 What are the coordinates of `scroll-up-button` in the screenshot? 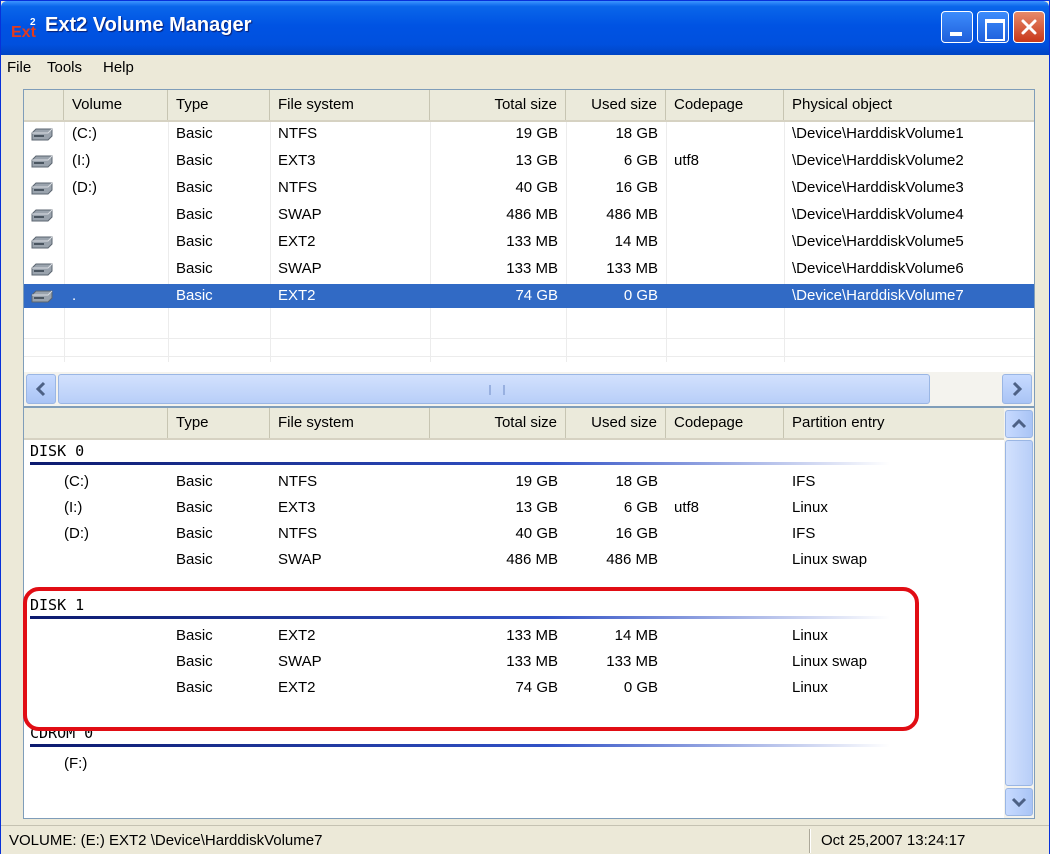 It's located at (1019, 424).